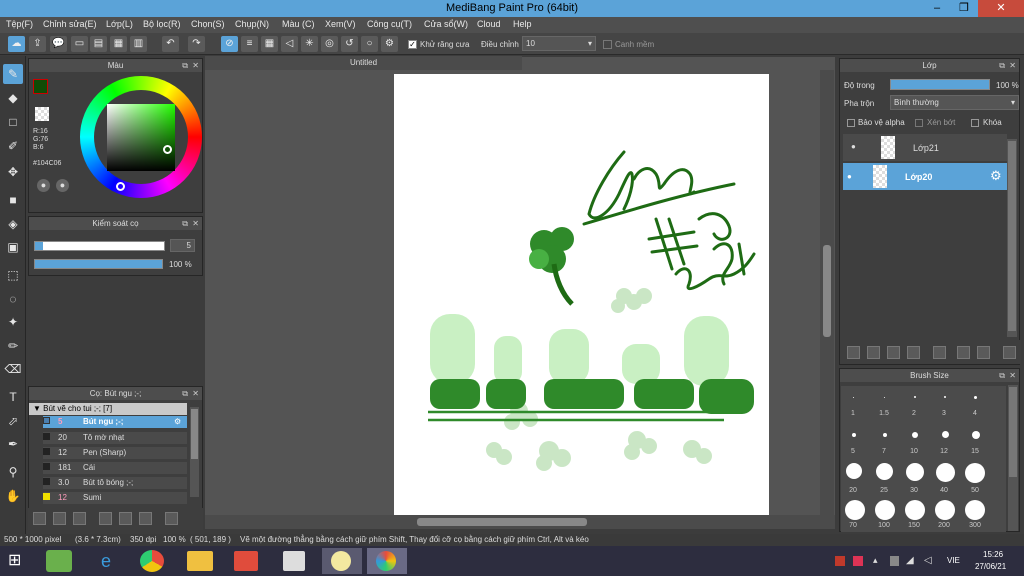 The image size is (1024, 576). I want to click on network-icon: ◢, so click(910, 560).